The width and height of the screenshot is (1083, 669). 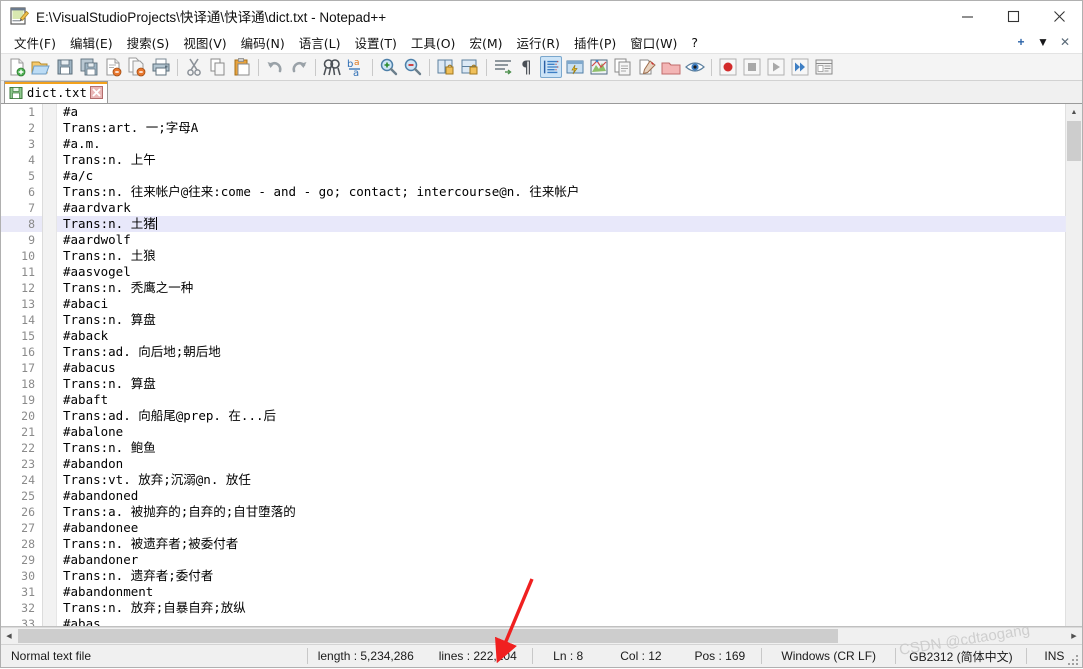 I want to click on monitoring-folder-icon, so click(x=671, y=67).